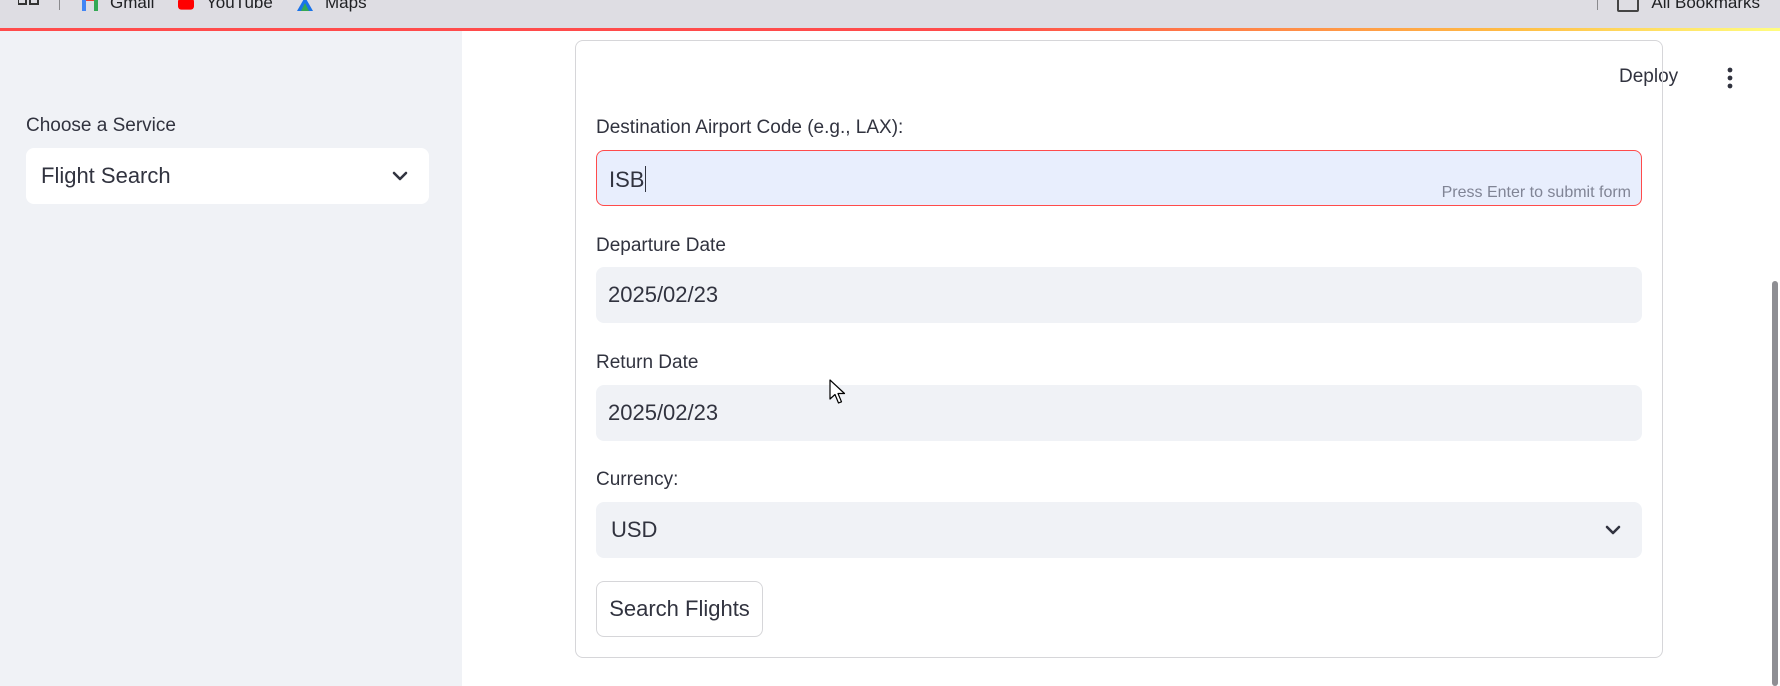  What do you see at coordinates (101, 125) in the screenshot?
I see `service-select-label: Choose a Service` at bounding box center [101, 125].